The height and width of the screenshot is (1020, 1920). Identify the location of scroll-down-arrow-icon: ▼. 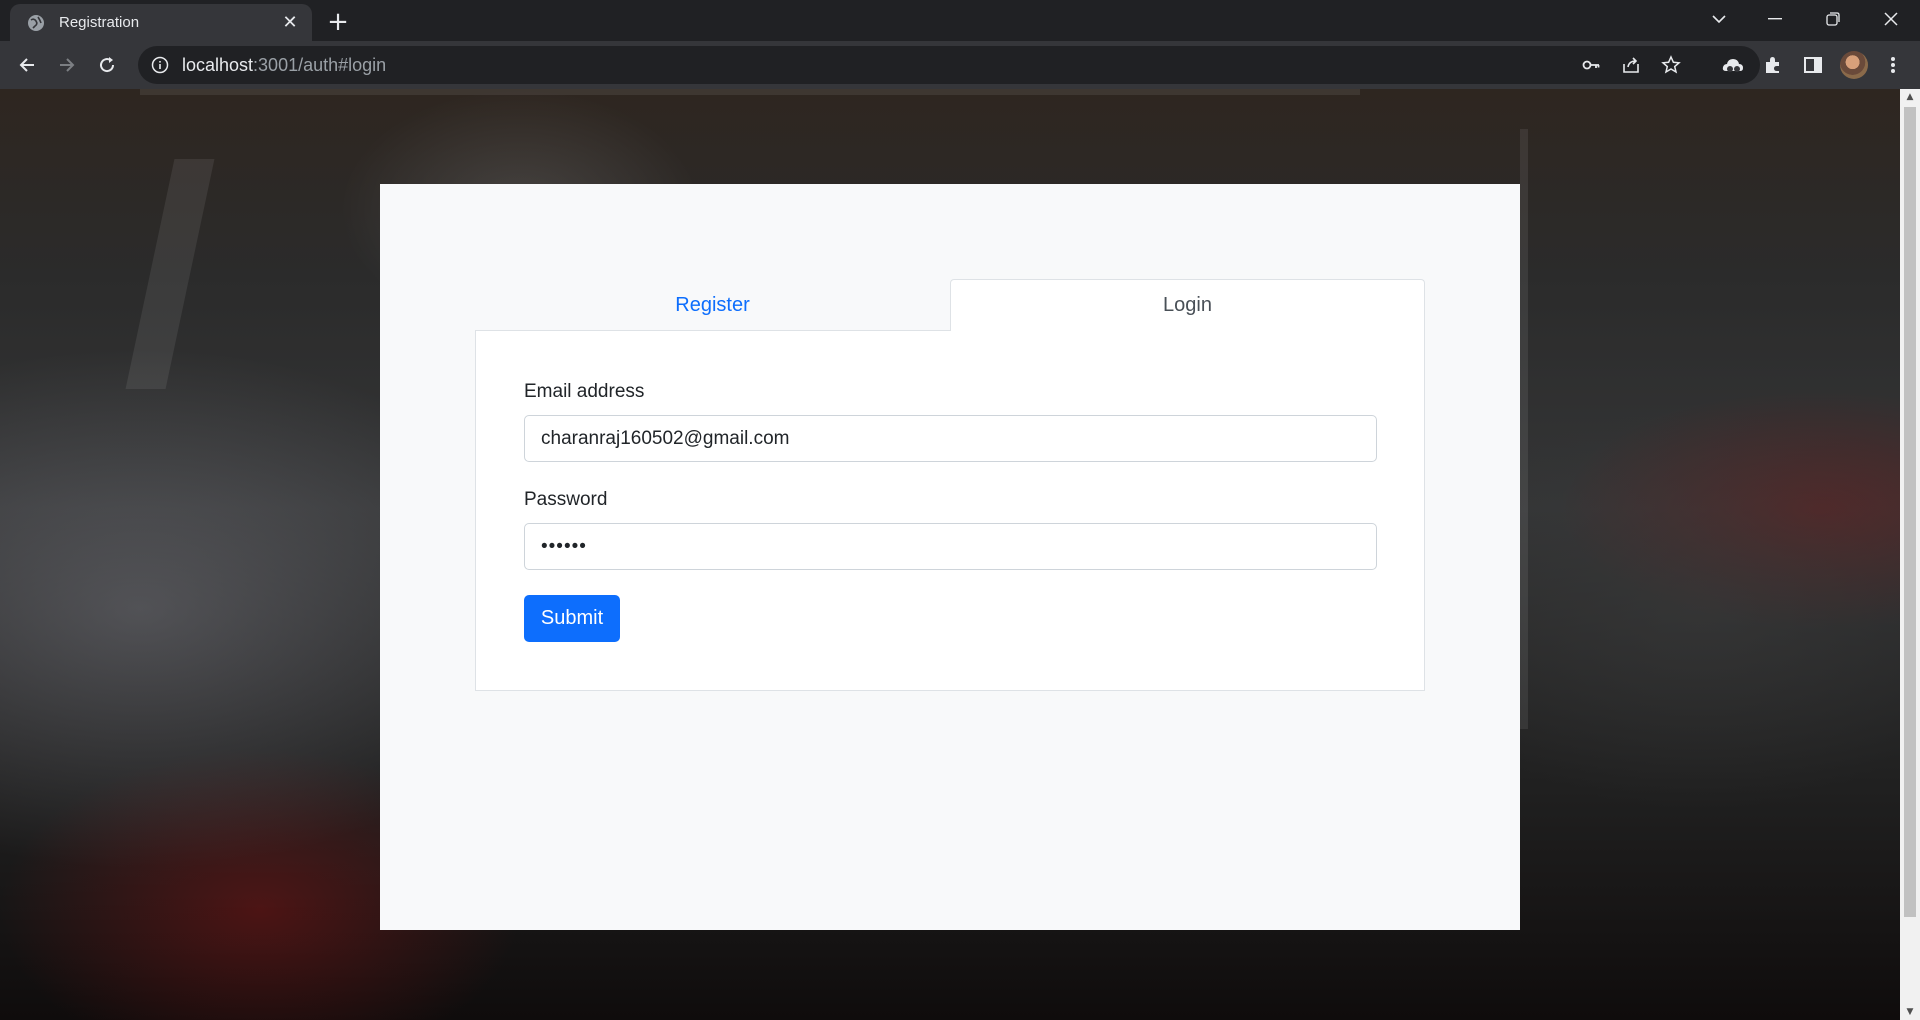
(1910, 1012).